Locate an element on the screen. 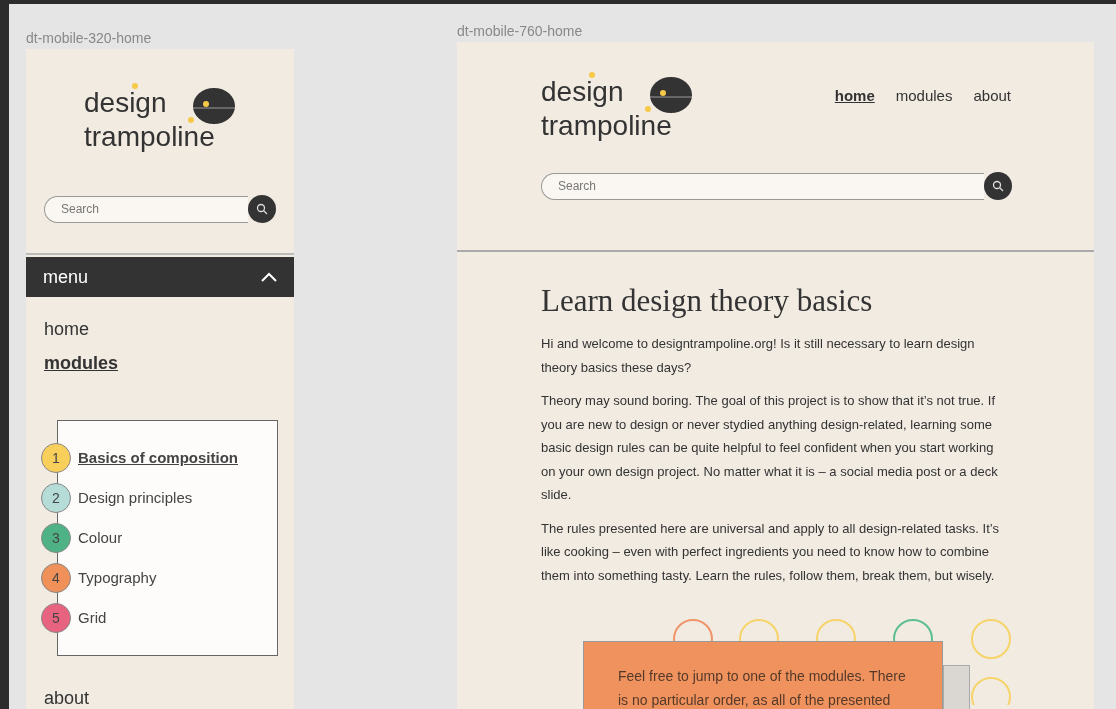 The image size is (1116, 709). body-paragraph: Hi and welcome to designtrampoline.org! Is it still necessary to learn design theory basics these days? is located at coordinates (758, 356).